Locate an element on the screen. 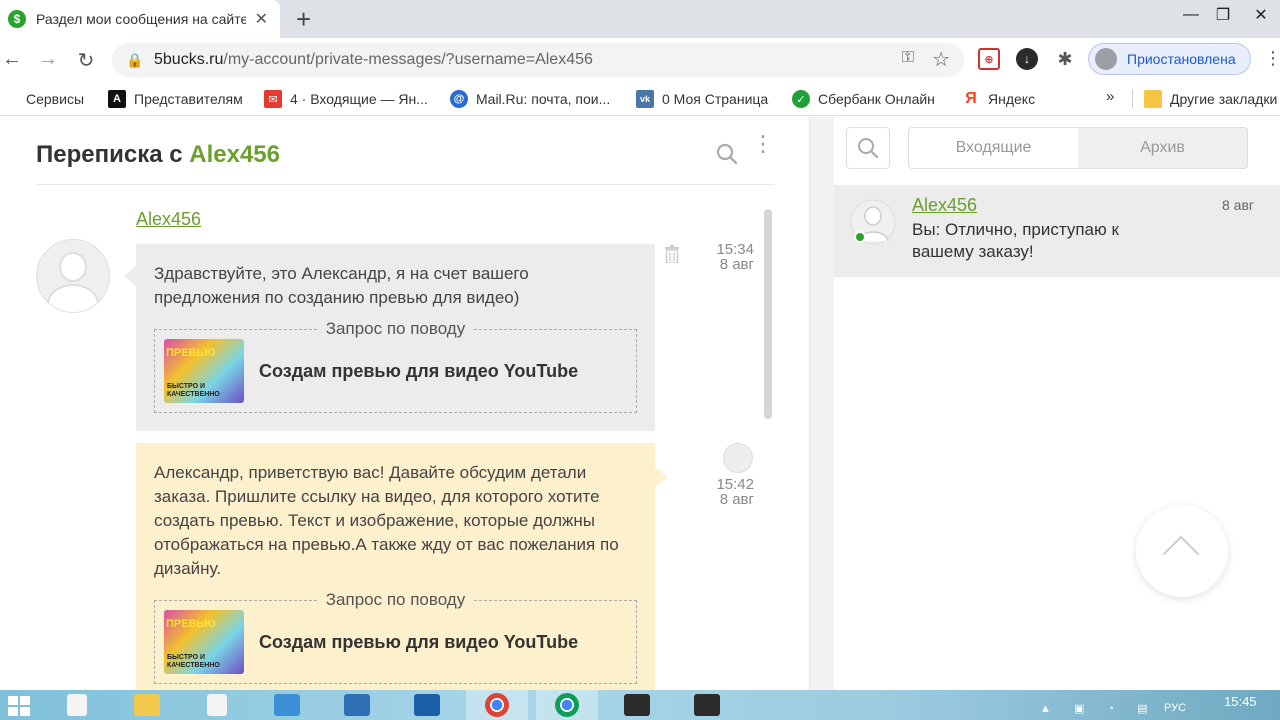 This screenshot has height=720, width=1280. profile-status-label: Приостановлена is located at coordinates (1181, 59).